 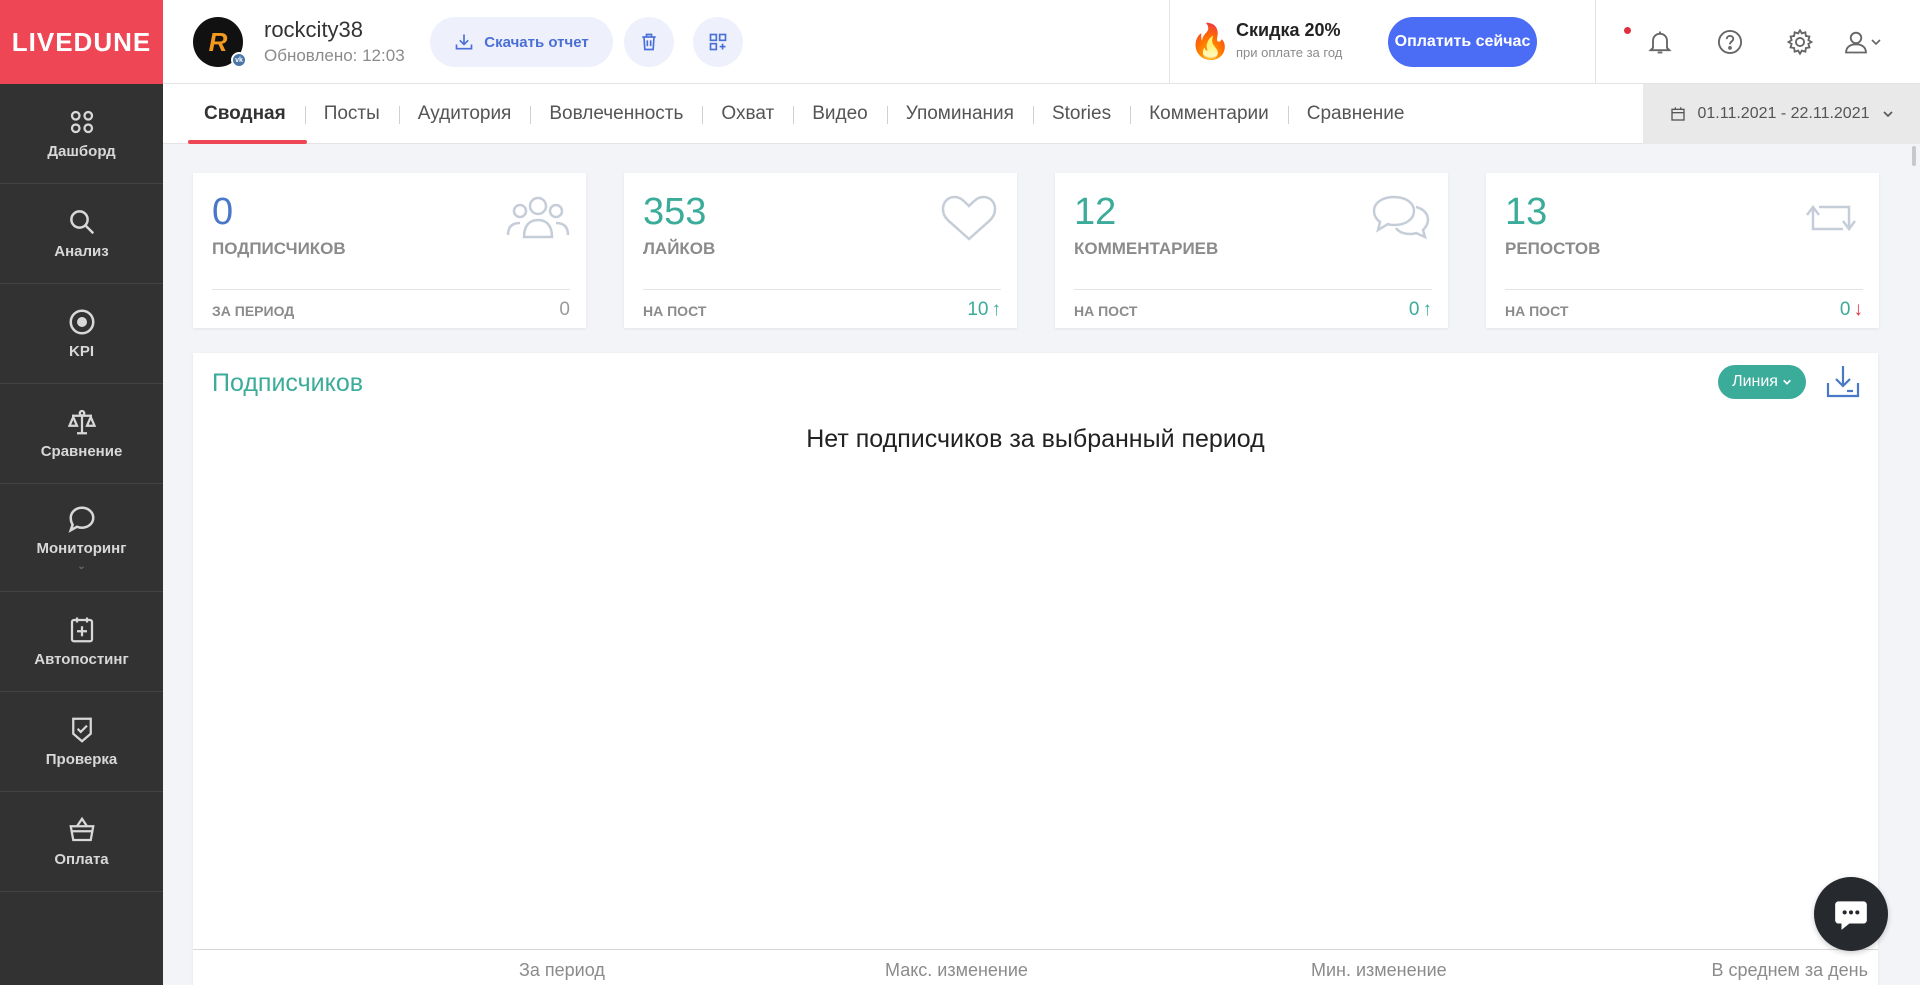 What do you see at coordinates (1677, 114) in the screenshot?
I see `calendar-icon` at bounding box center [1677, 114].